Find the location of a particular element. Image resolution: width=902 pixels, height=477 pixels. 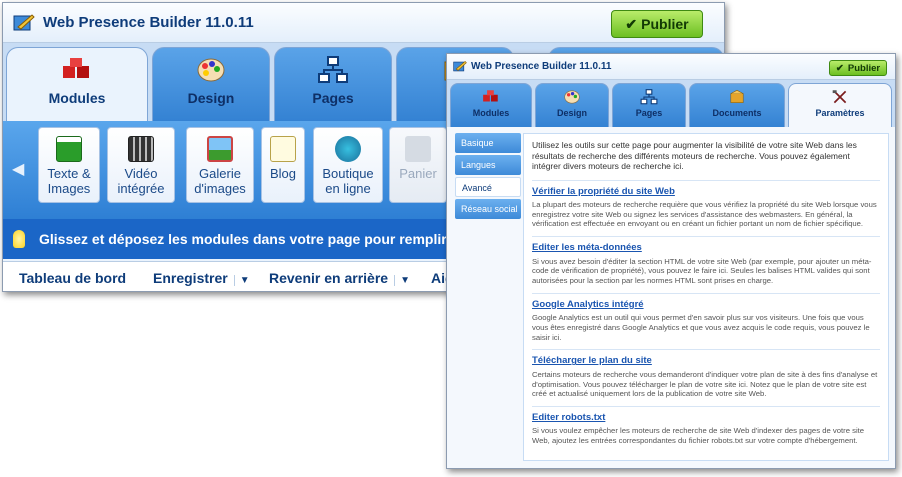

edit-meta-link: Editer les méta-données is located at coordinates (706, 248).